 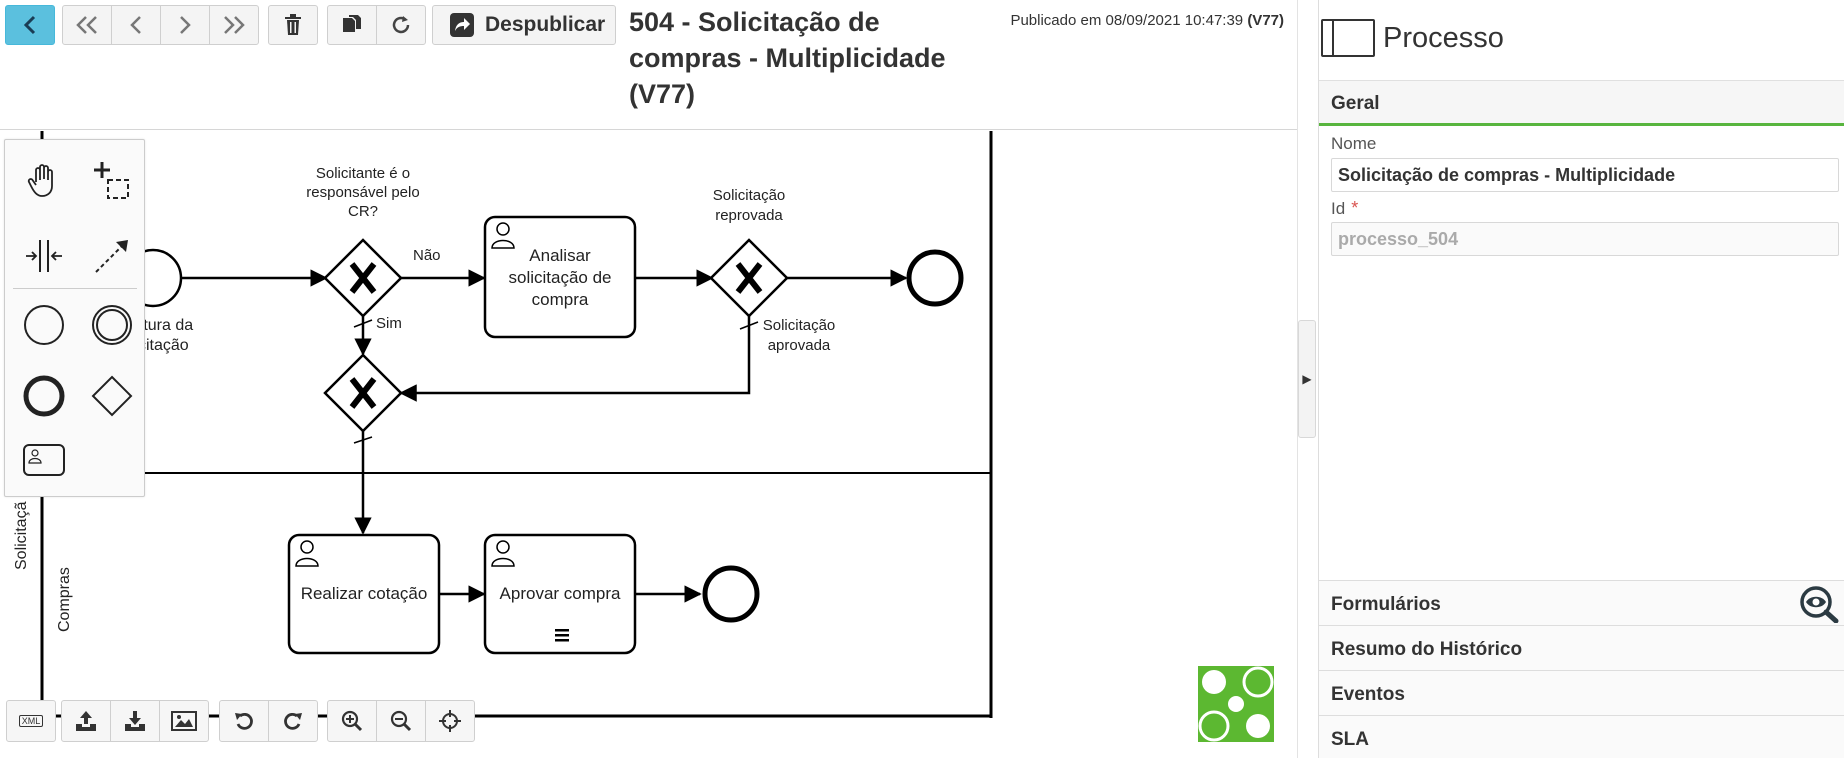 I want to click on lane-label-solicitacao: Solicitaçã, so click(x=21, y=535).